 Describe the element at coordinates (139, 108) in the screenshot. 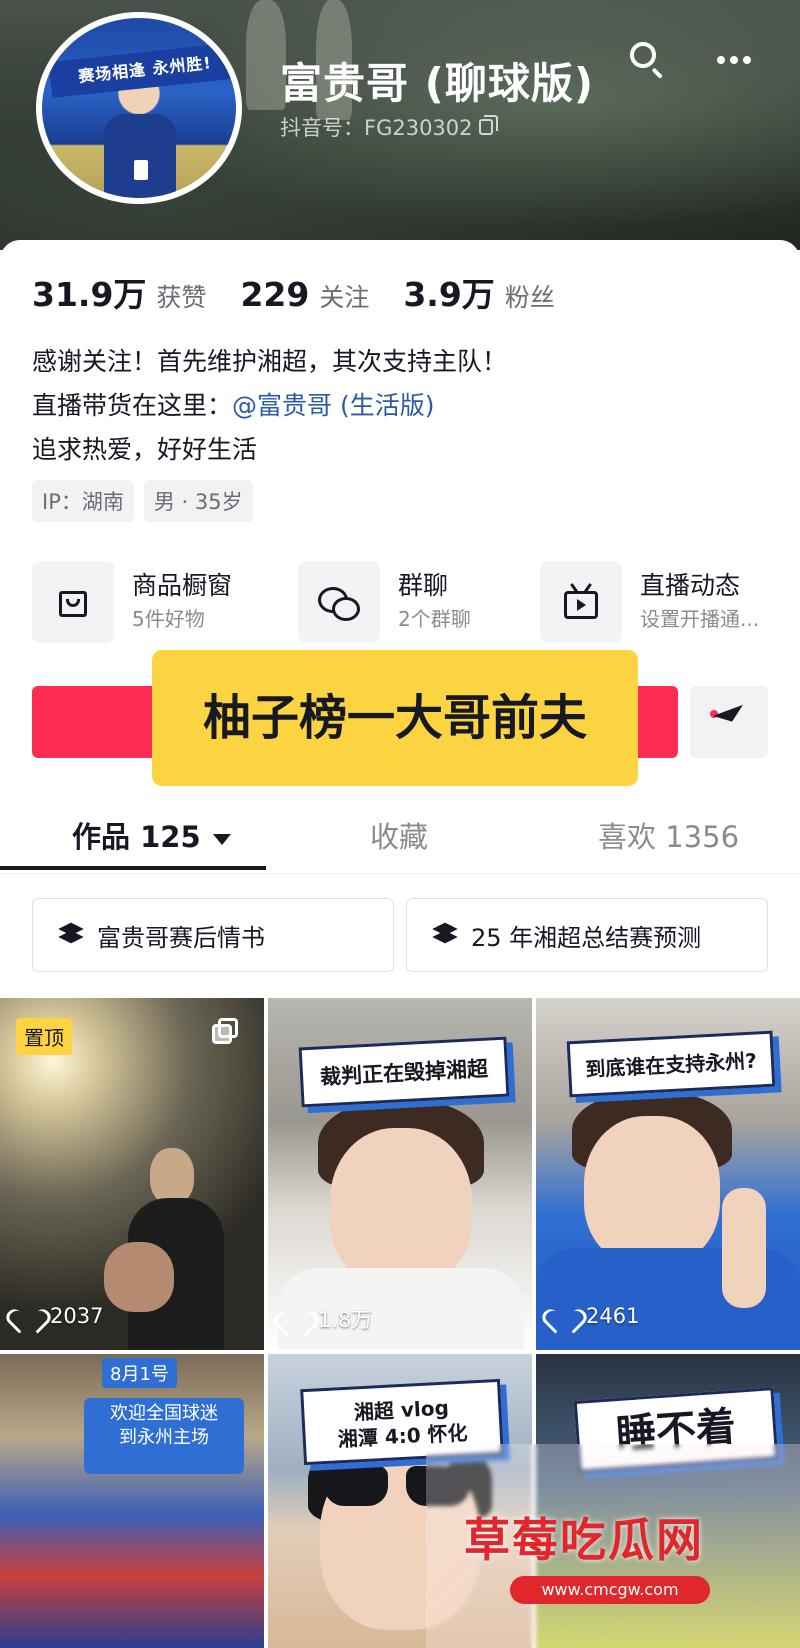

I see `avatar: 赛场相逢 永州胜!` at that location.